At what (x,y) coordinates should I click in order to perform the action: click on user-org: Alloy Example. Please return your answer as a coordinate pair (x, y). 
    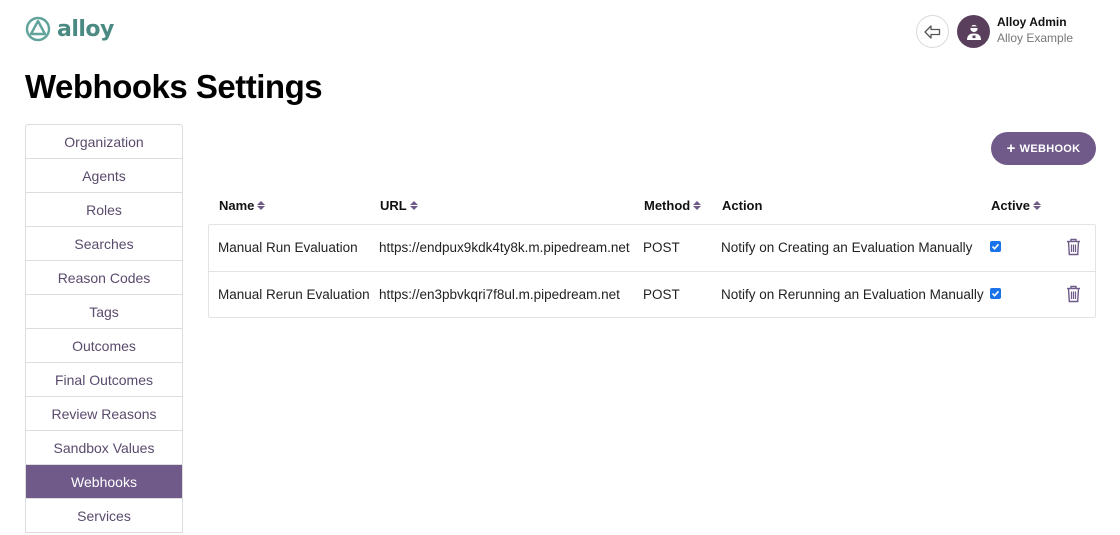
    Looking at the image, I should click on (1035, 38).